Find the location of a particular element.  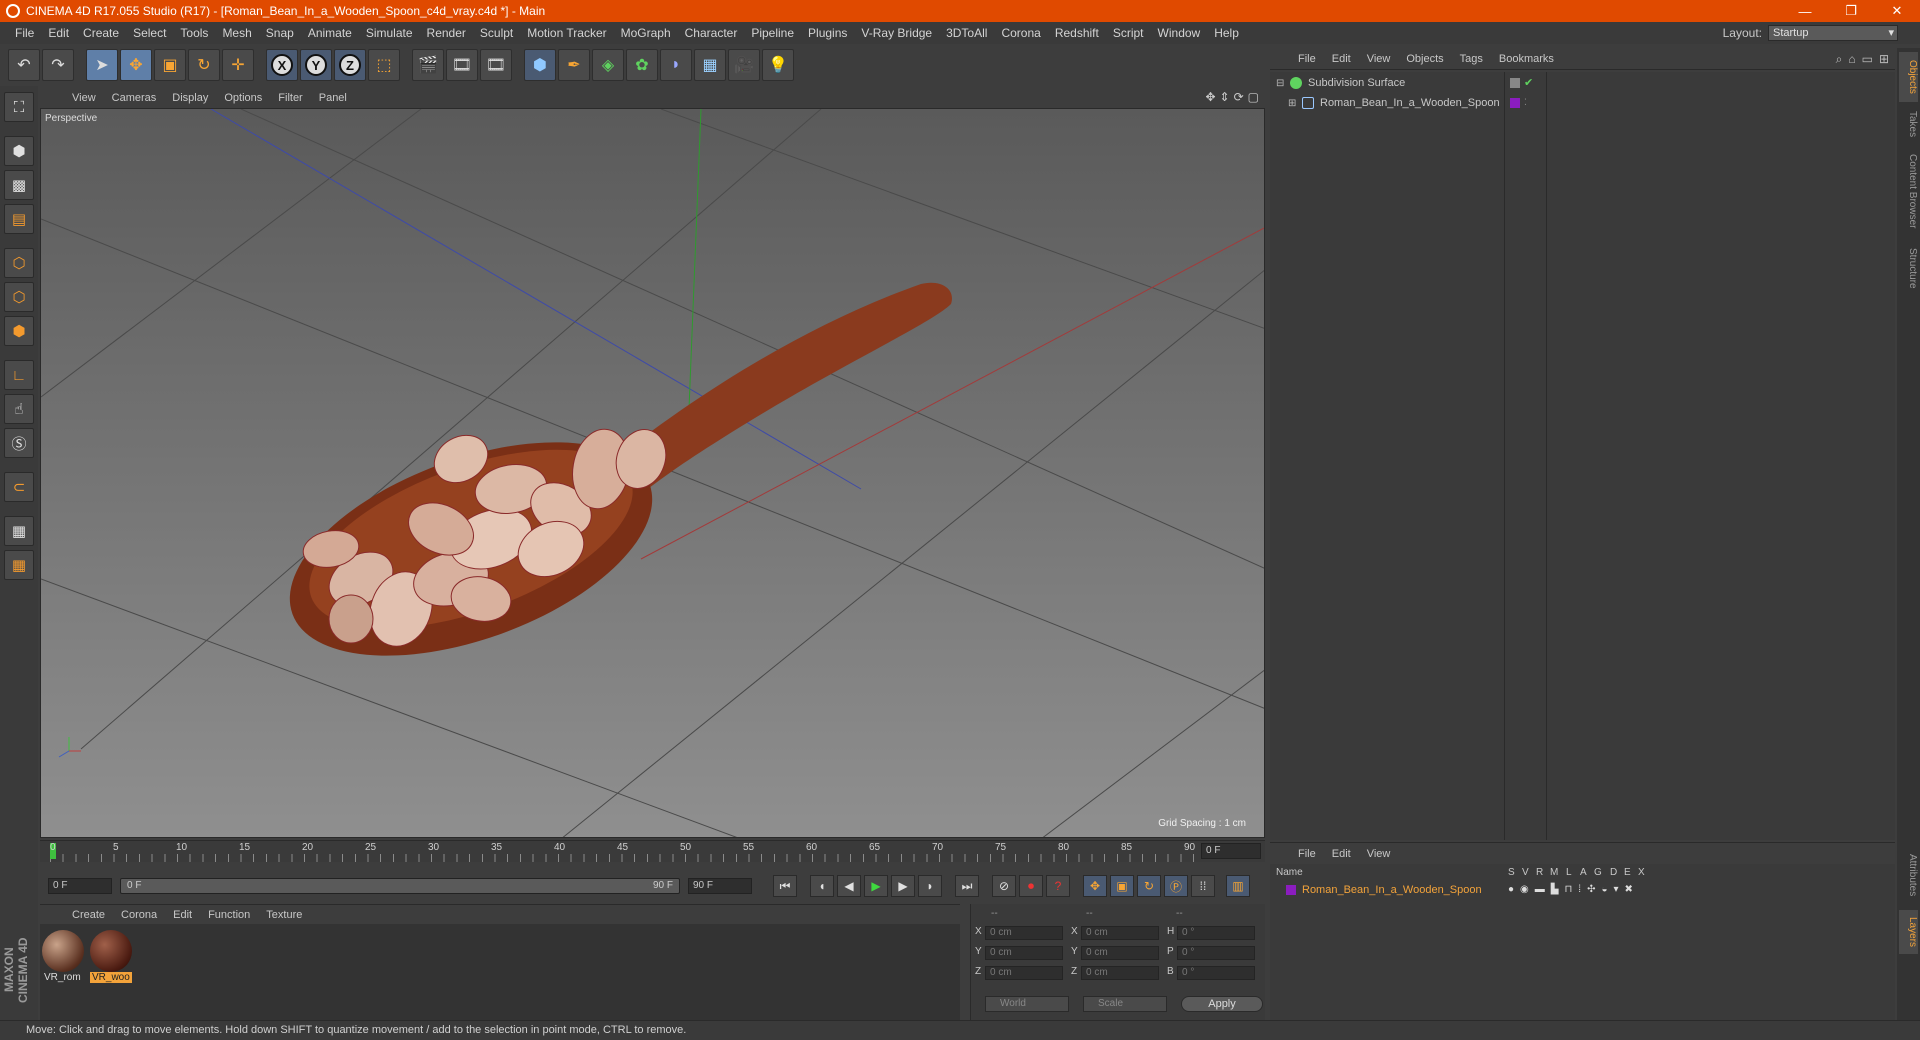

deformer-button: ◗ is located at coordinates (676, 65).